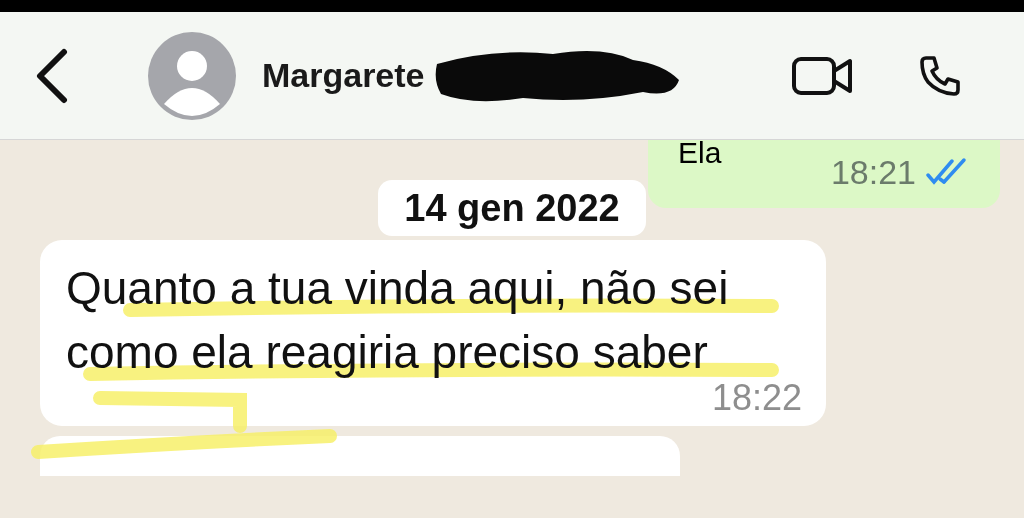 The image size is (1024, 518). What do you see at coordinates (756, 398) in the screenshot?
I see `message-time: 18:22` at bounding box center [756, 398].